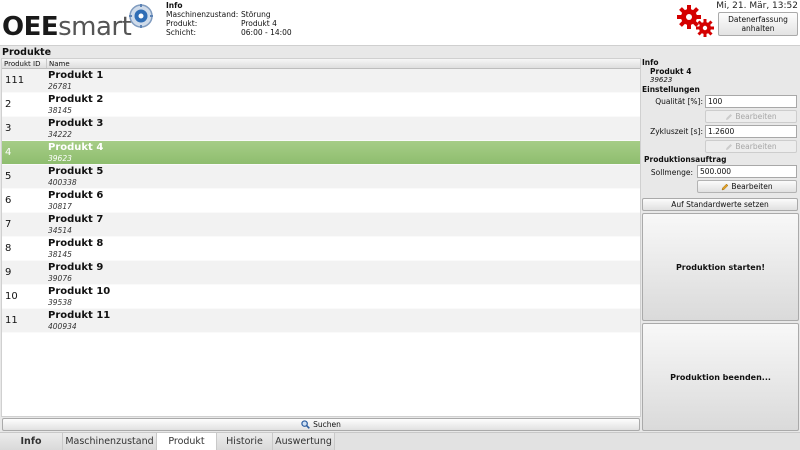  What do you see at coordinates (11, 296) in the screenshot?
I see `product-id: 10` at bounding box center [11, 296].